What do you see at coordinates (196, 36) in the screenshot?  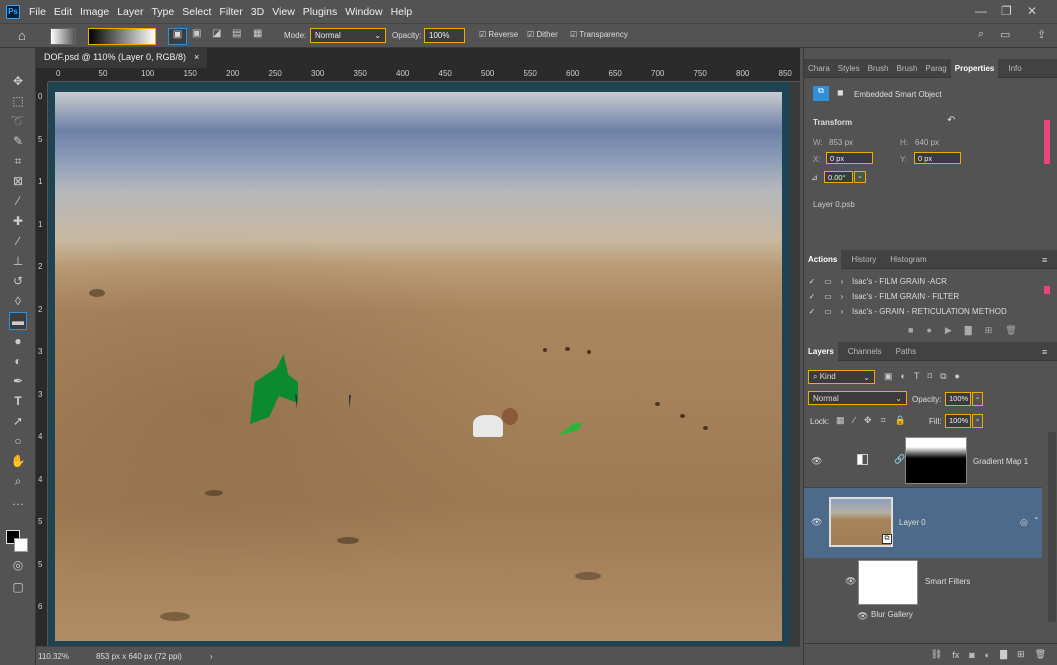 I see `radial-gradient-icon: ▣` at bounding box center [196, 36].